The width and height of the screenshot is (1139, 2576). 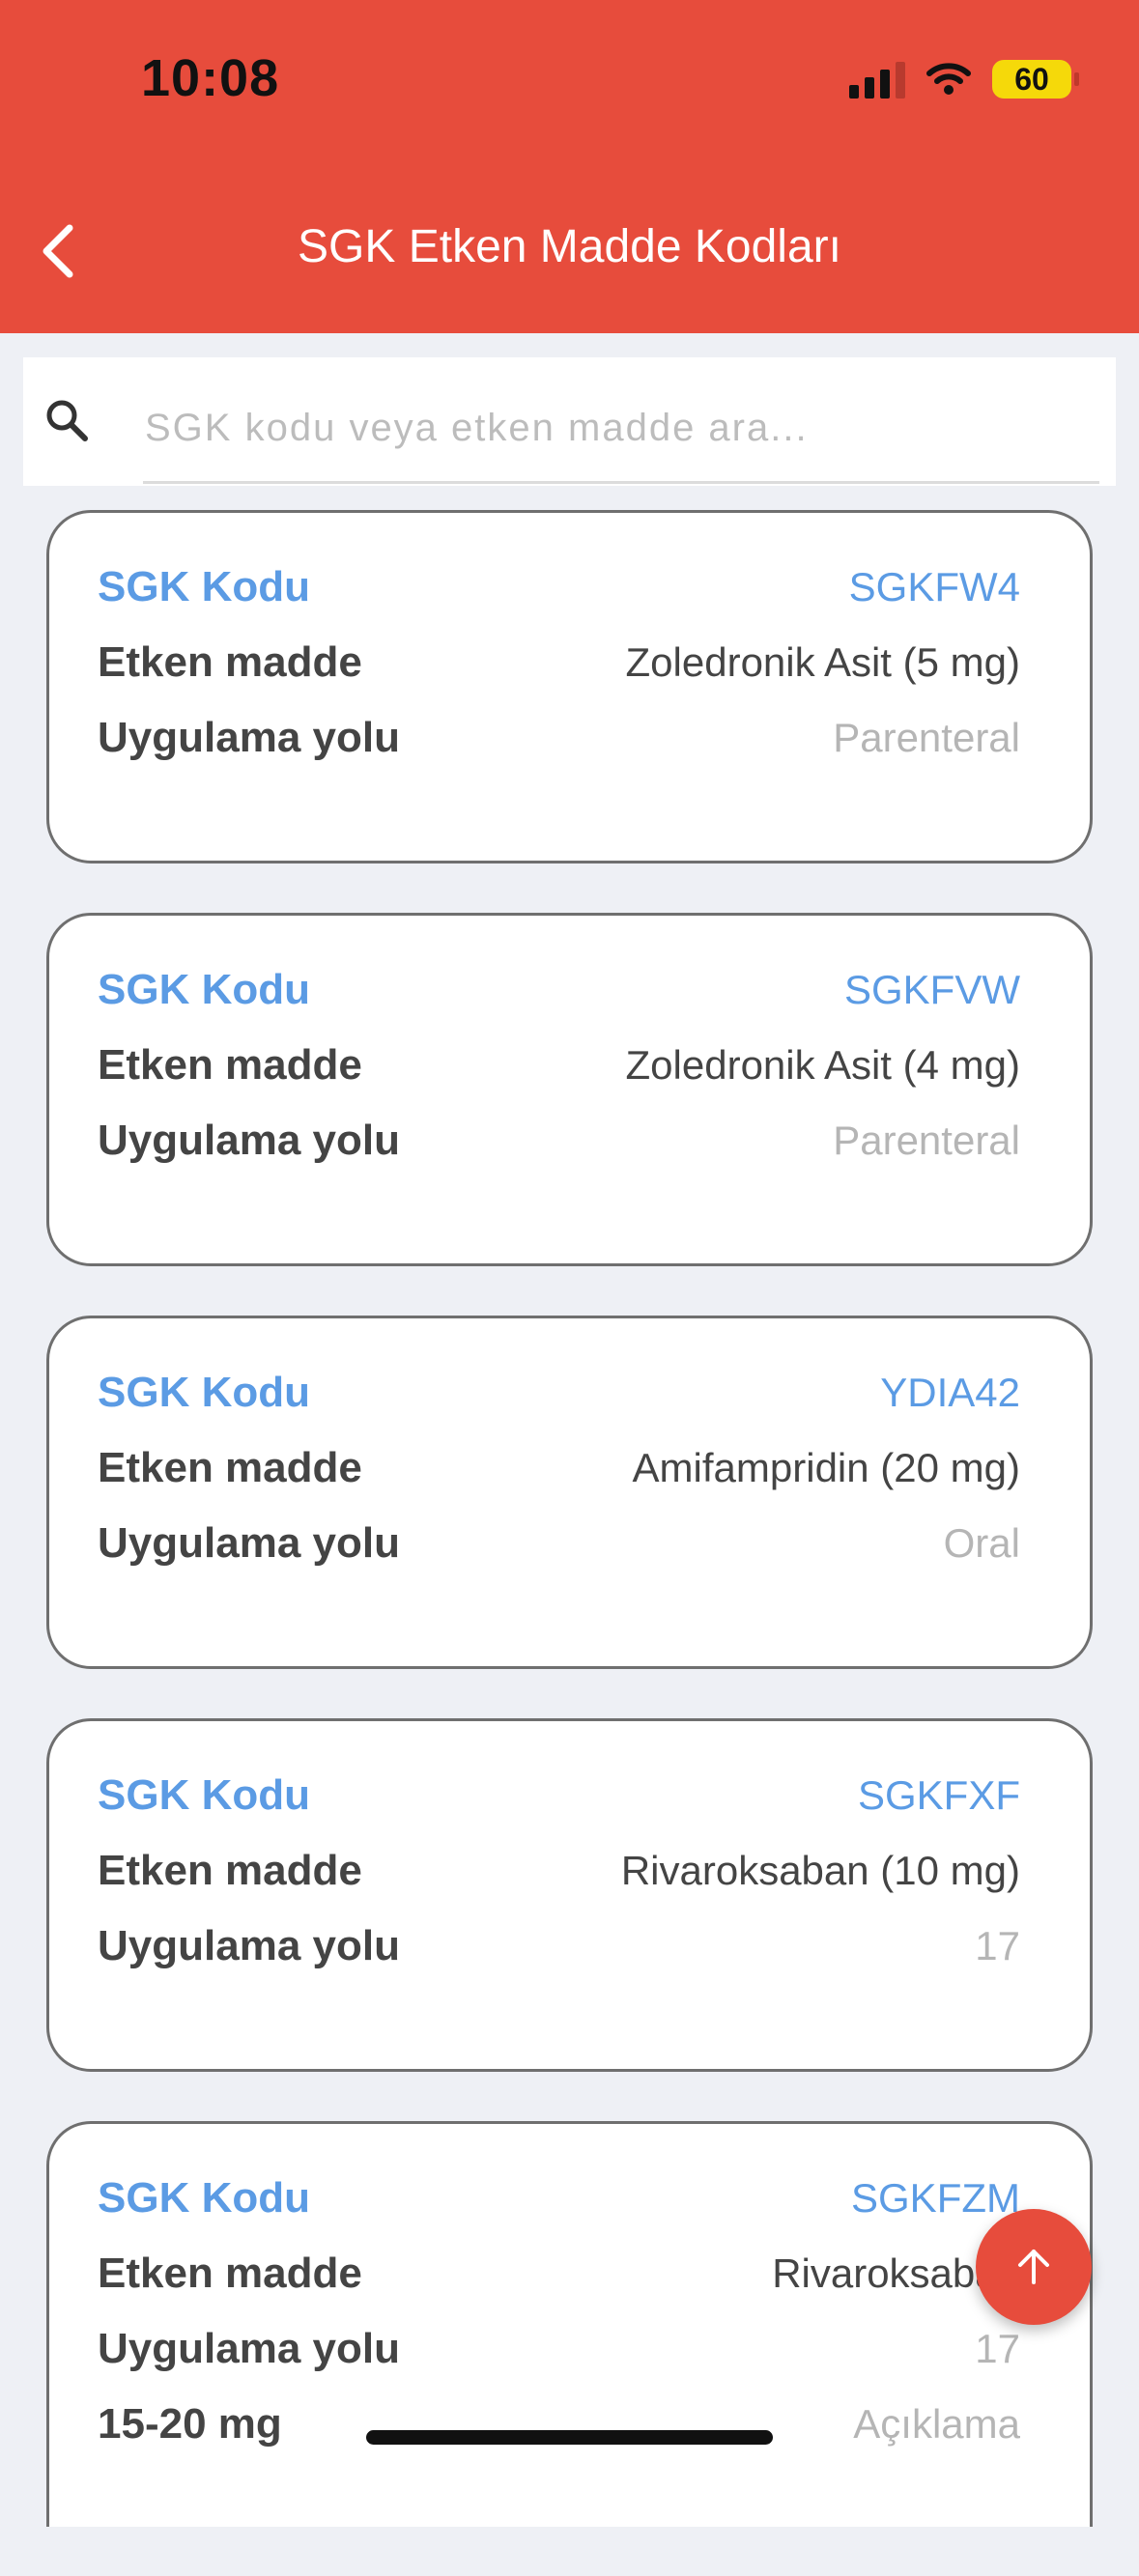 What do you see at coordinates (877, 79) in the screenshot?
I see `cellular-signal-icon` at bounding box center [877, 79].